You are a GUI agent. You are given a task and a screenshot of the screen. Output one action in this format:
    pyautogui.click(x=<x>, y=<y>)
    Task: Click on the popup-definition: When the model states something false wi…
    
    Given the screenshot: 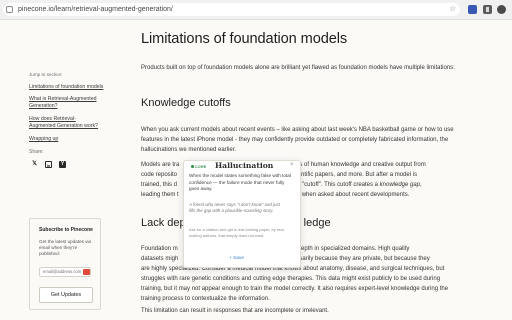 What is the action you would take?
    pyautogui.click(x=240, y=182)
    